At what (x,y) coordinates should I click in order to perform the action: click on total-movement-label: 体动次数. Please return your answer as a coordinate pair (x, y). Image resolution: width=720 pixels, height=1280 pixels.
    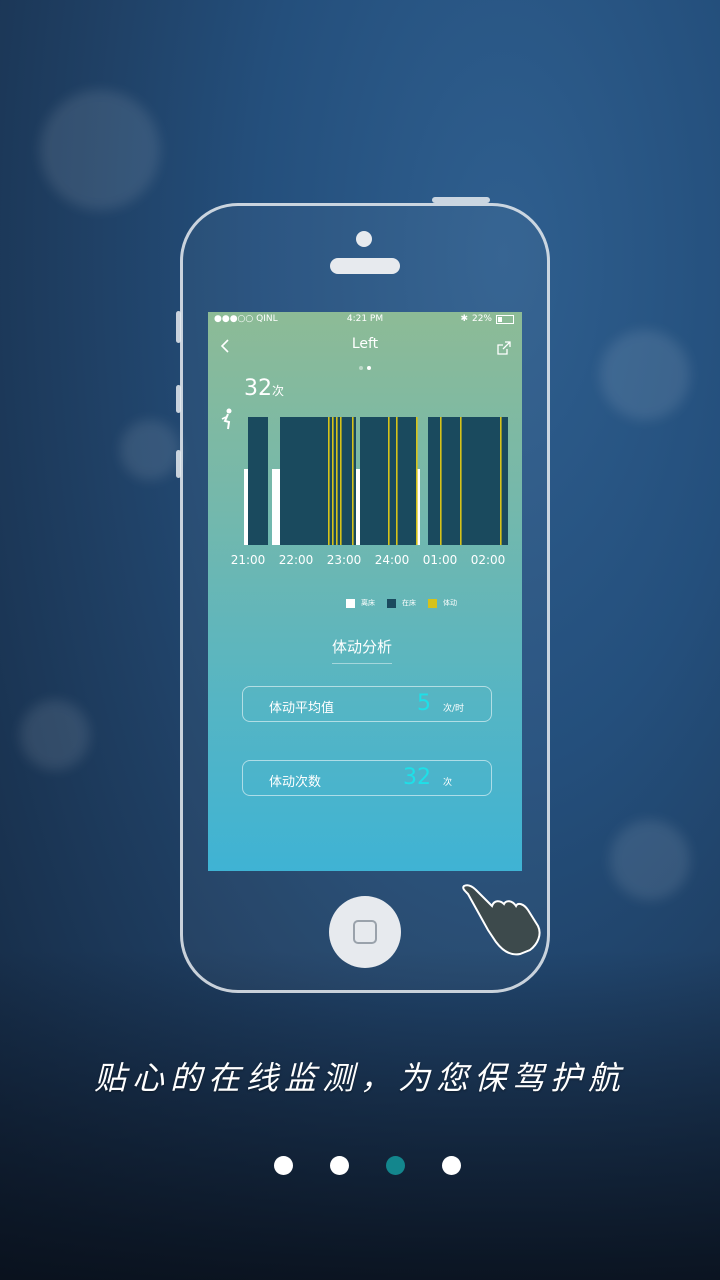
    Looking at the image, I should click on (295, 782).